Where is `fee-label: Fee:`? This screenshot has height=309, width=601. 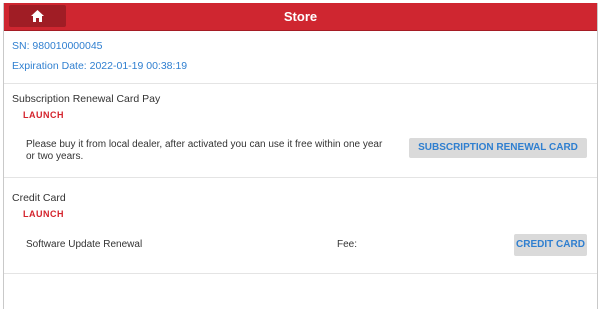
fee-label: Fee: is located at coordinates (347, 244).